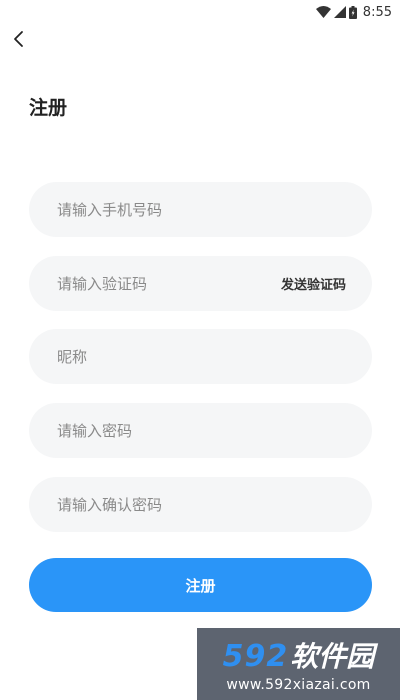 Image resolution: width=400 pixels, height=700 pixels. What do you see at coordinates (339, 12) in the screenshot?
I see `signal-icon` at bounding box center [339, 12].